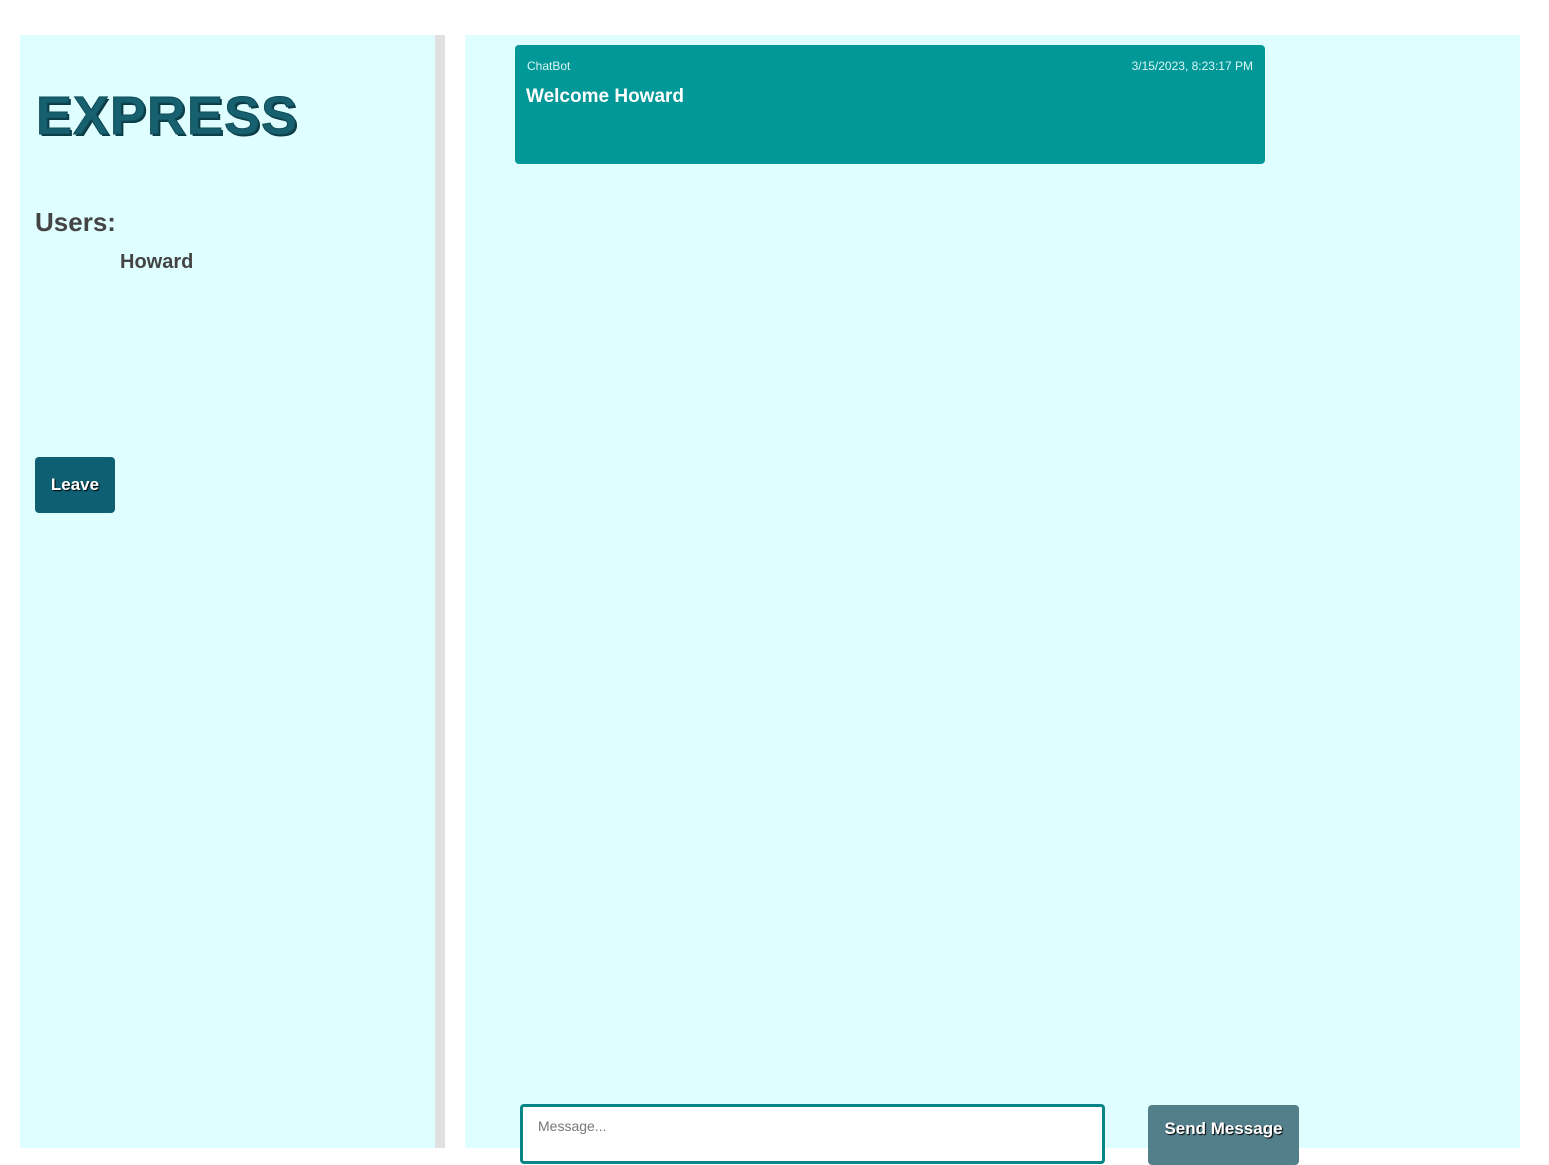 The width and height of the screenshot is (1549, 1165). What do you see at coordinates (75, 222) in the screenshot?
I see `users-heading: Users:` at bounding box center [75, 222].